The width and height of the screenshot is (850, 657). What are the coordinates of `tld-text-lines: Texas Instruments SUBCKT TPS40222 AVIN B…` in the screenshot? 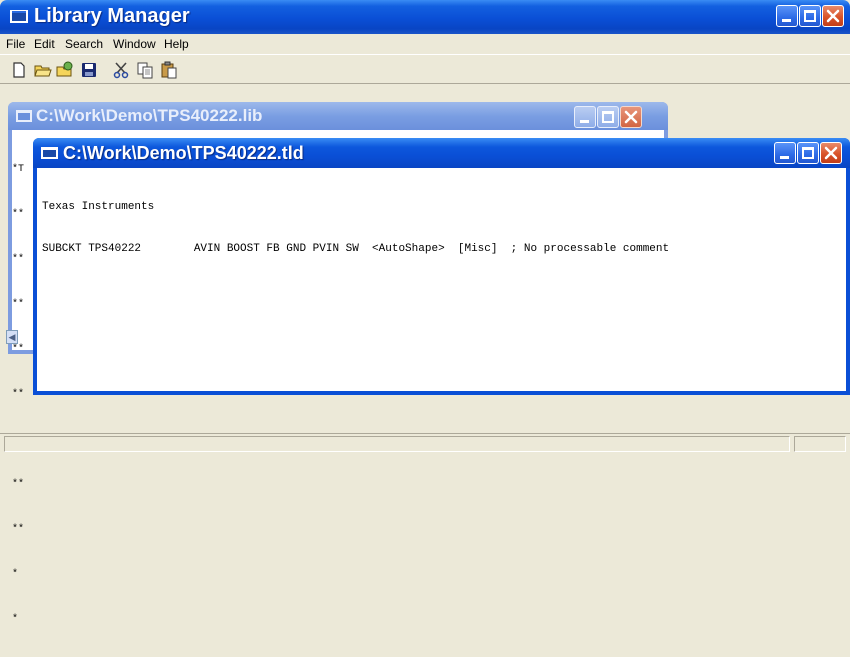 It's located at (355, 228).